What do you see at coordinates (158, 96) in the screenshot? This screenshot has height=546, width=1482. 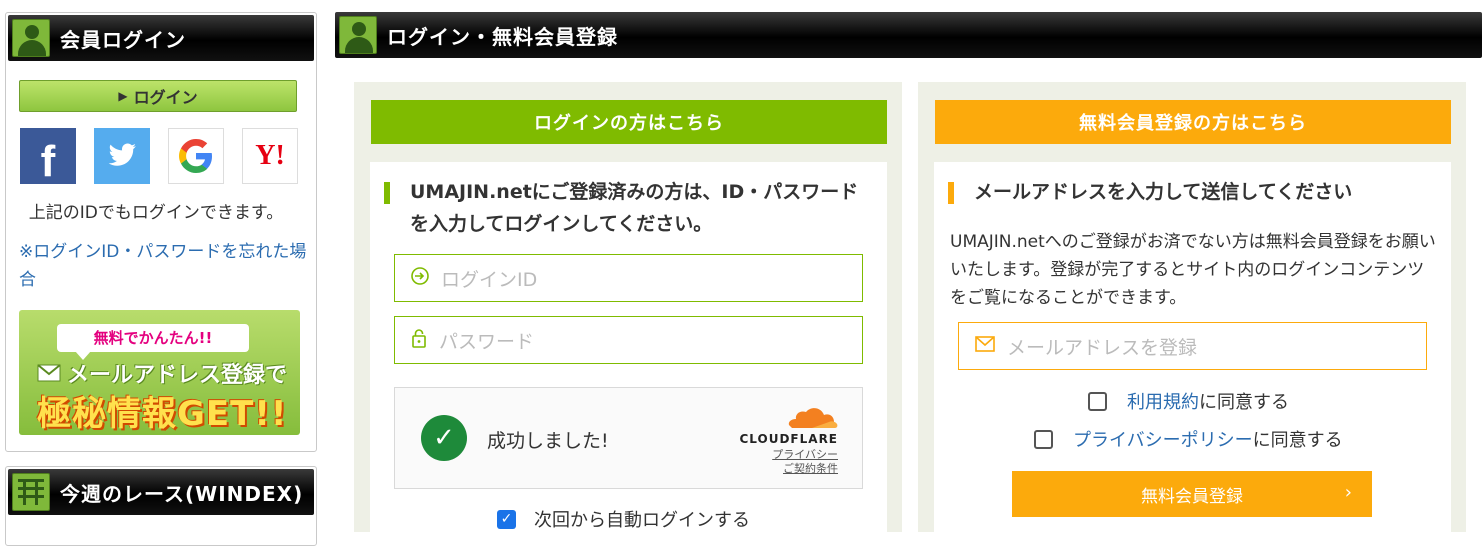 I see `login-button: ▶ ログイン` at bounding box center [158, 96].